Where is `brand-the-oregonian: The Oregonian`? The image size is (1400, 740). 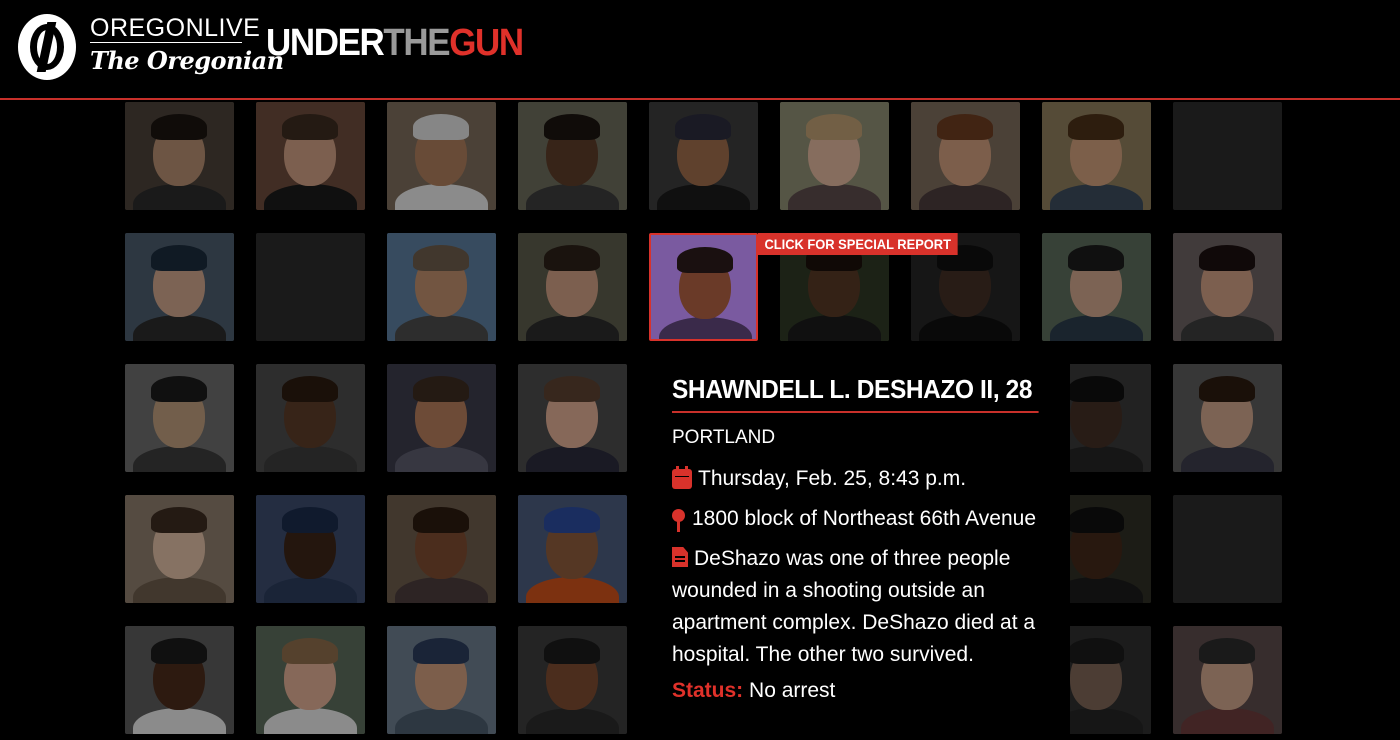
brand-the-oregonian: The Oregonian is located at coordinates (187, 60).